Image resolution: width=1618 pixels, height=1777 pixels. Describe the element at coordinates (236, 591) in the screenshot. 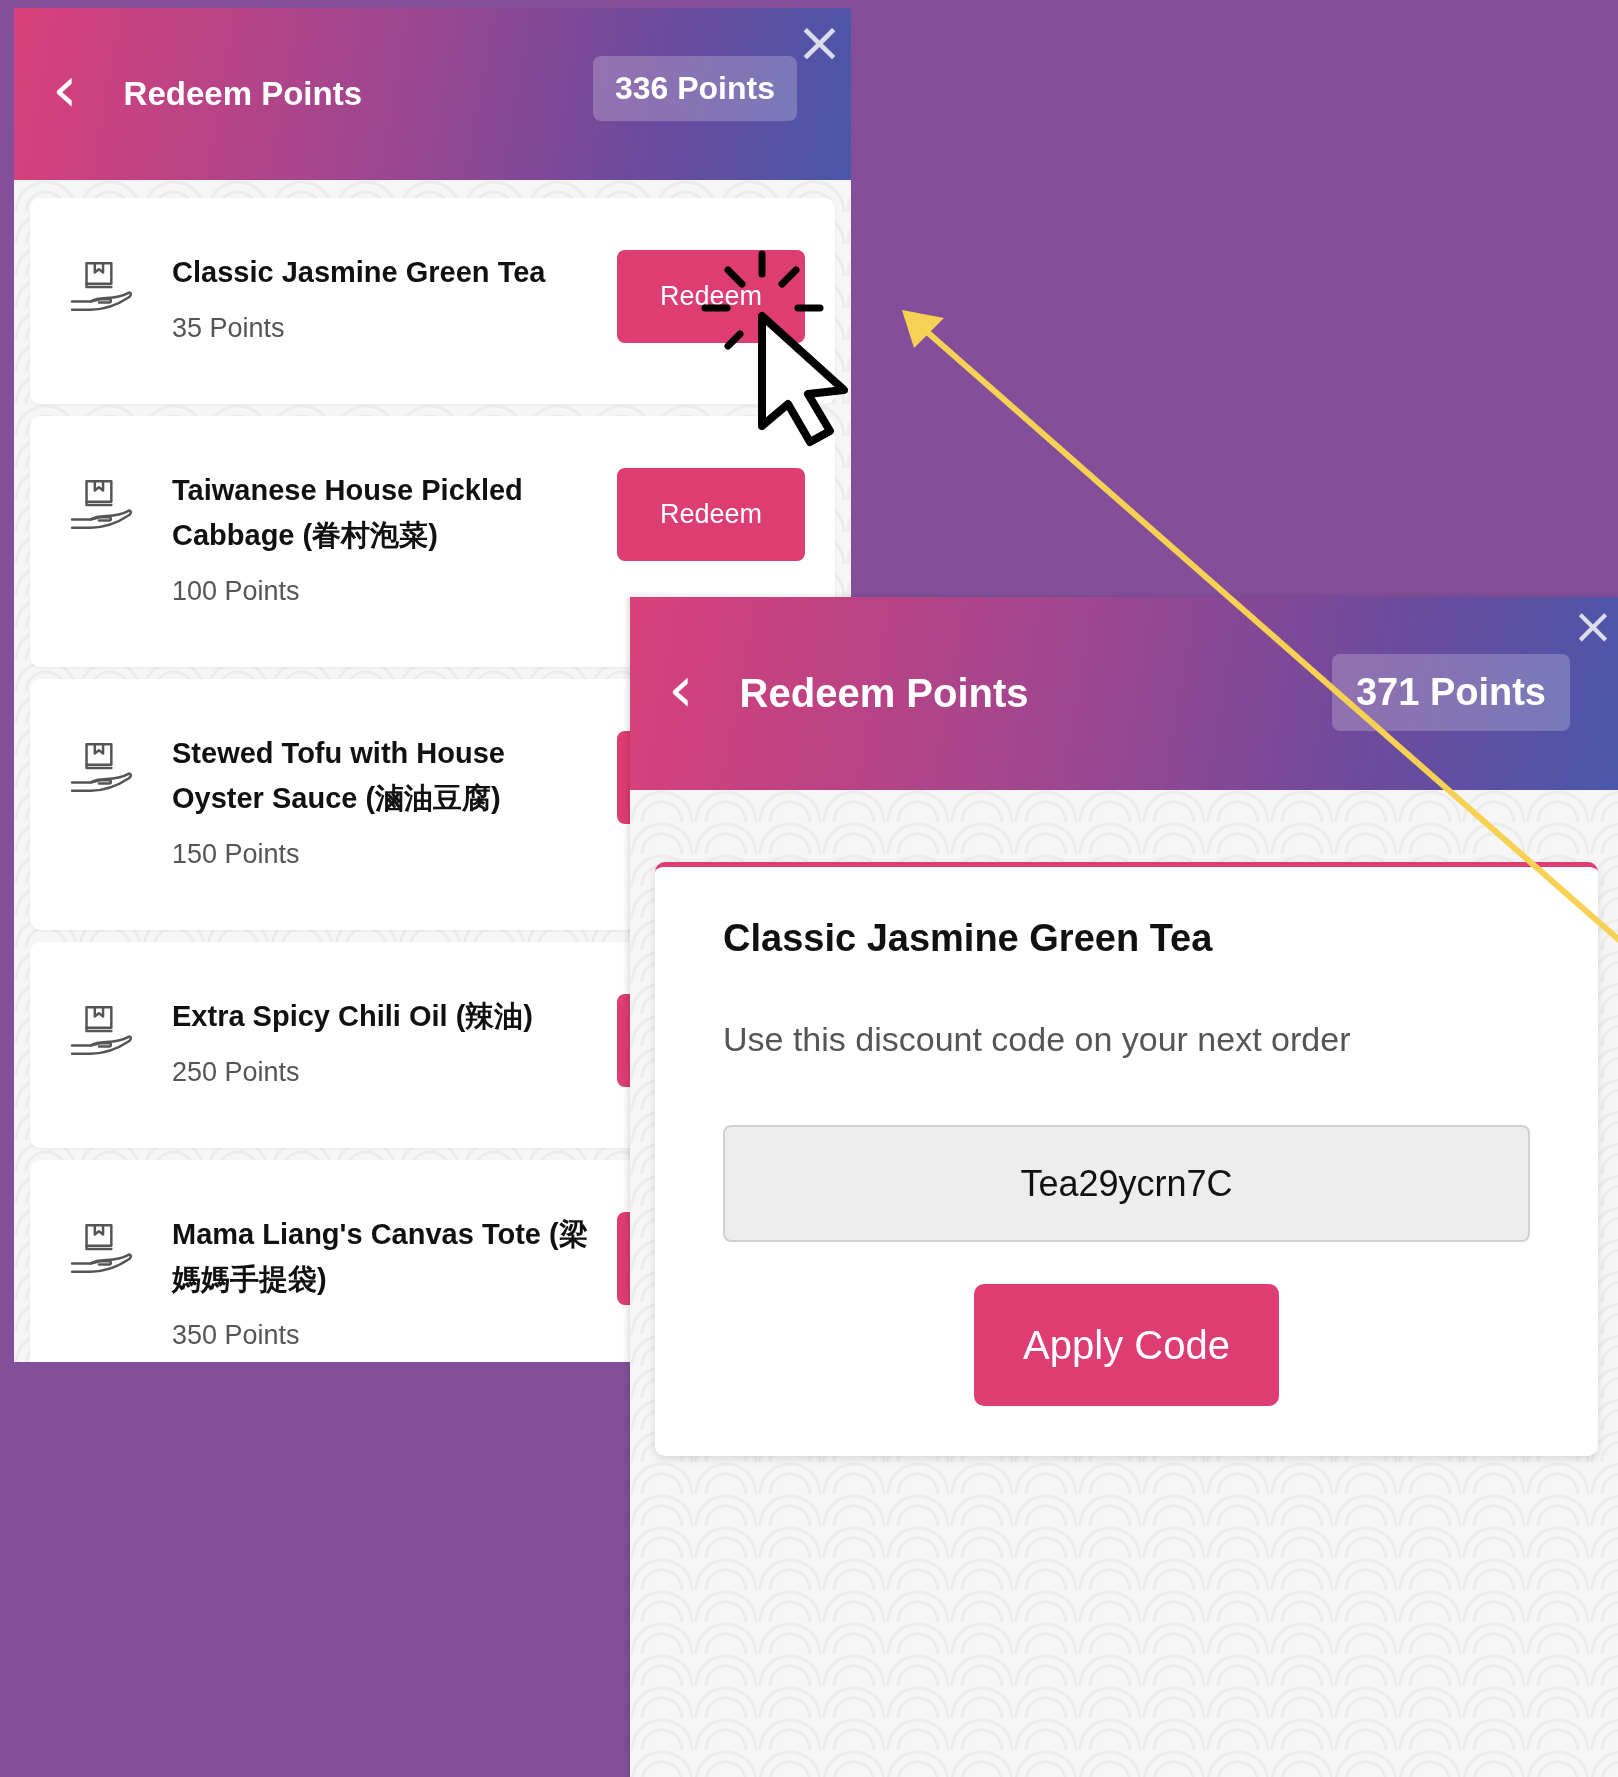

I see `reward-points: 100 Points` at that location.